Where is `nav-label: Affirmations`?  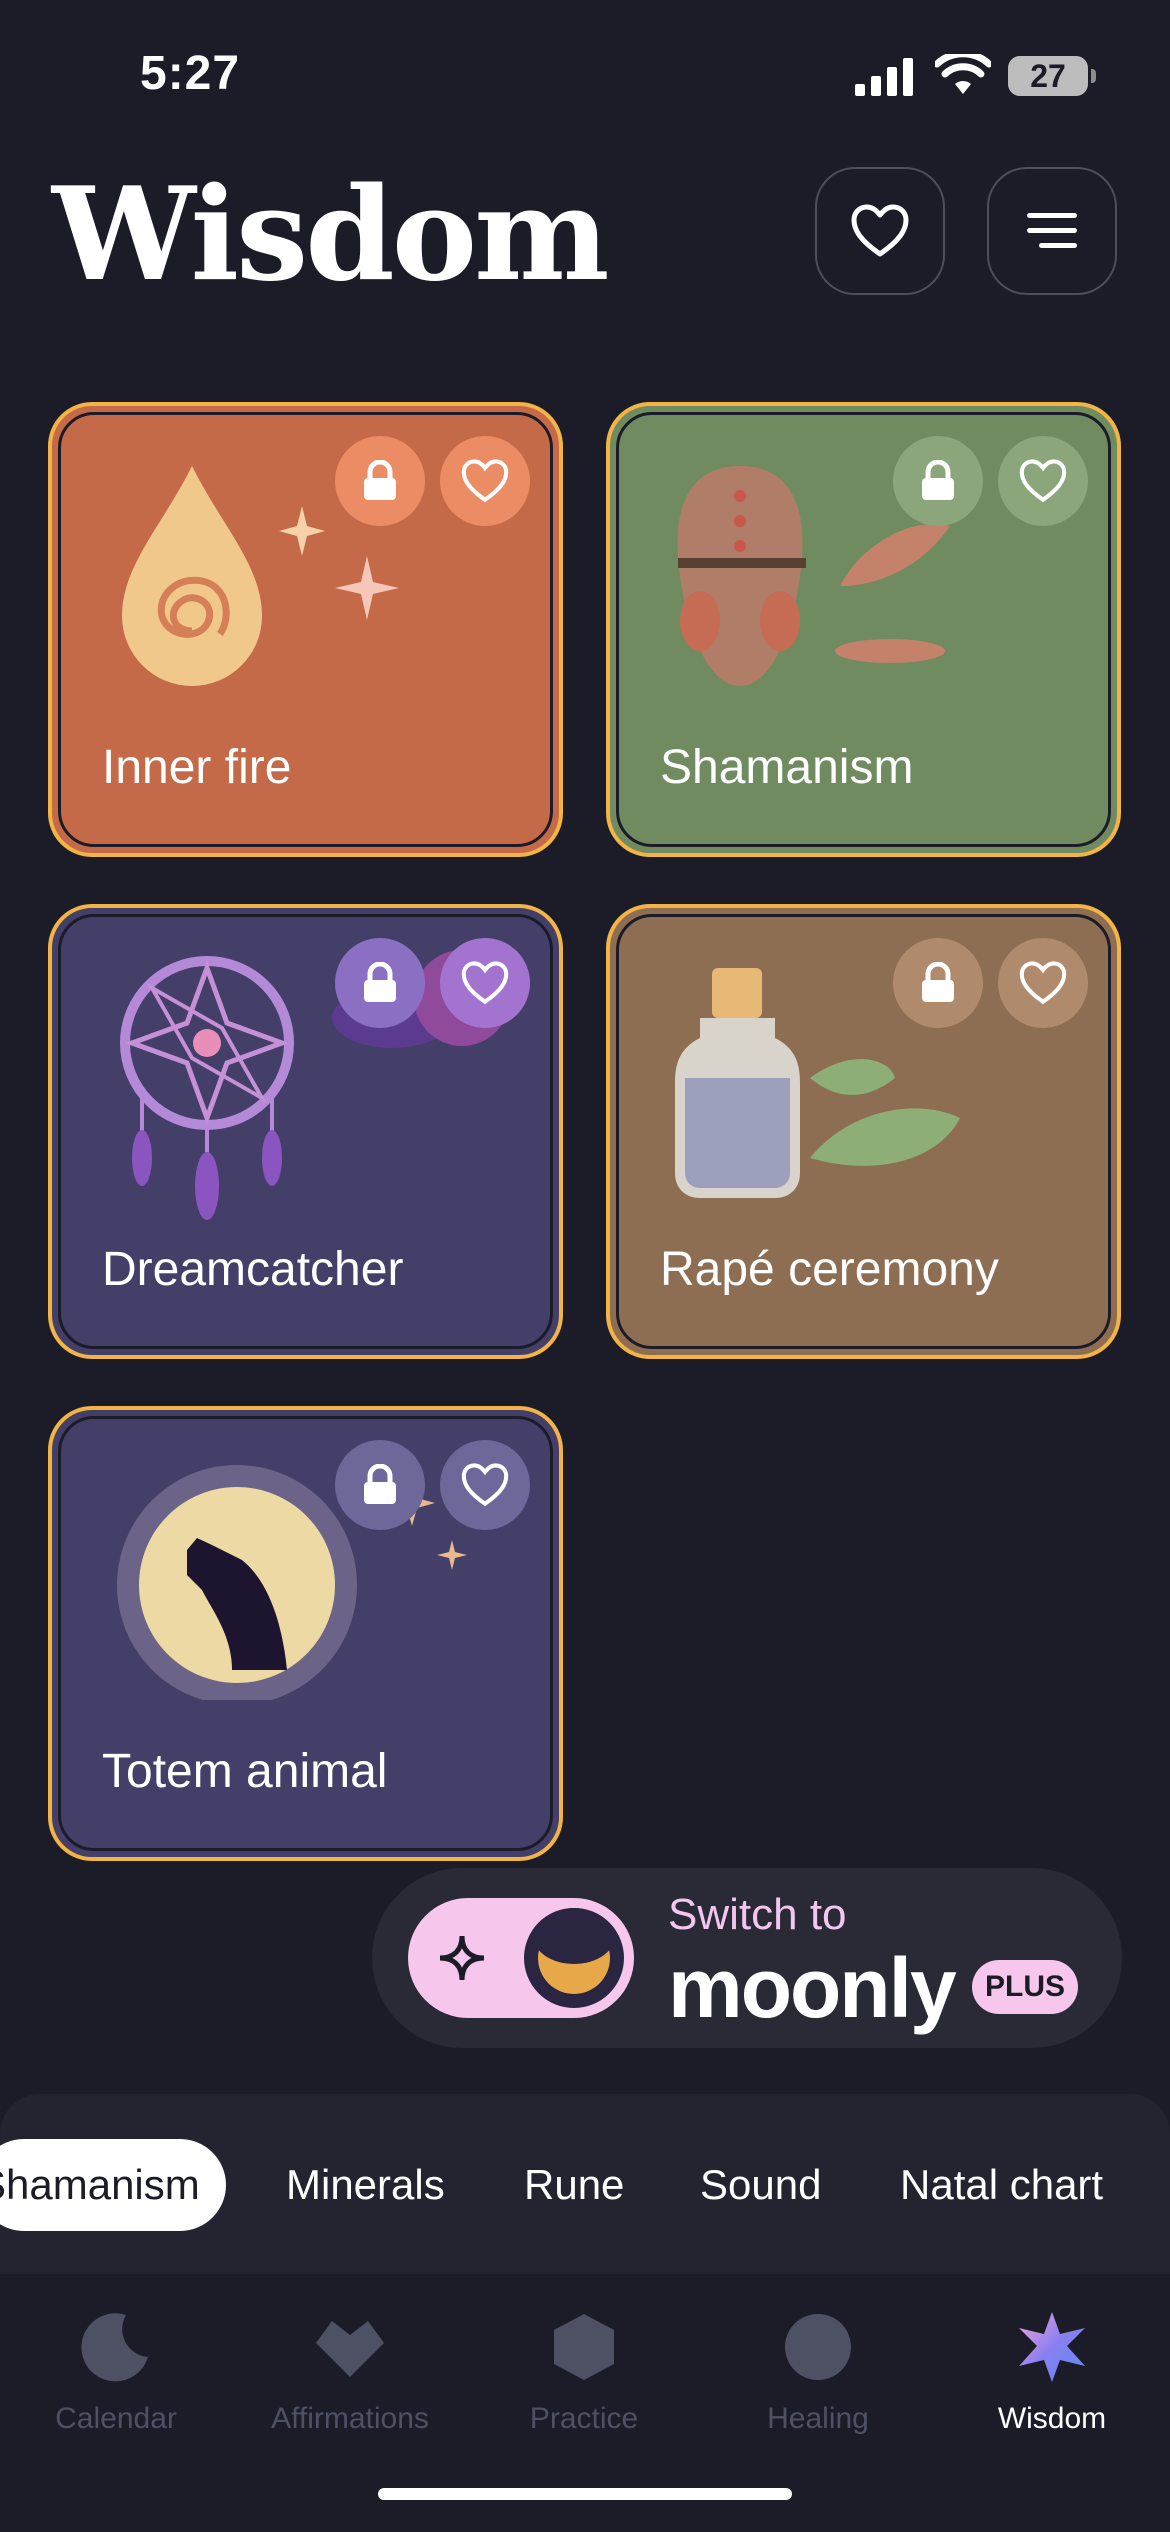
nav-label: Affirmations is located at coordinates (350, 2418).